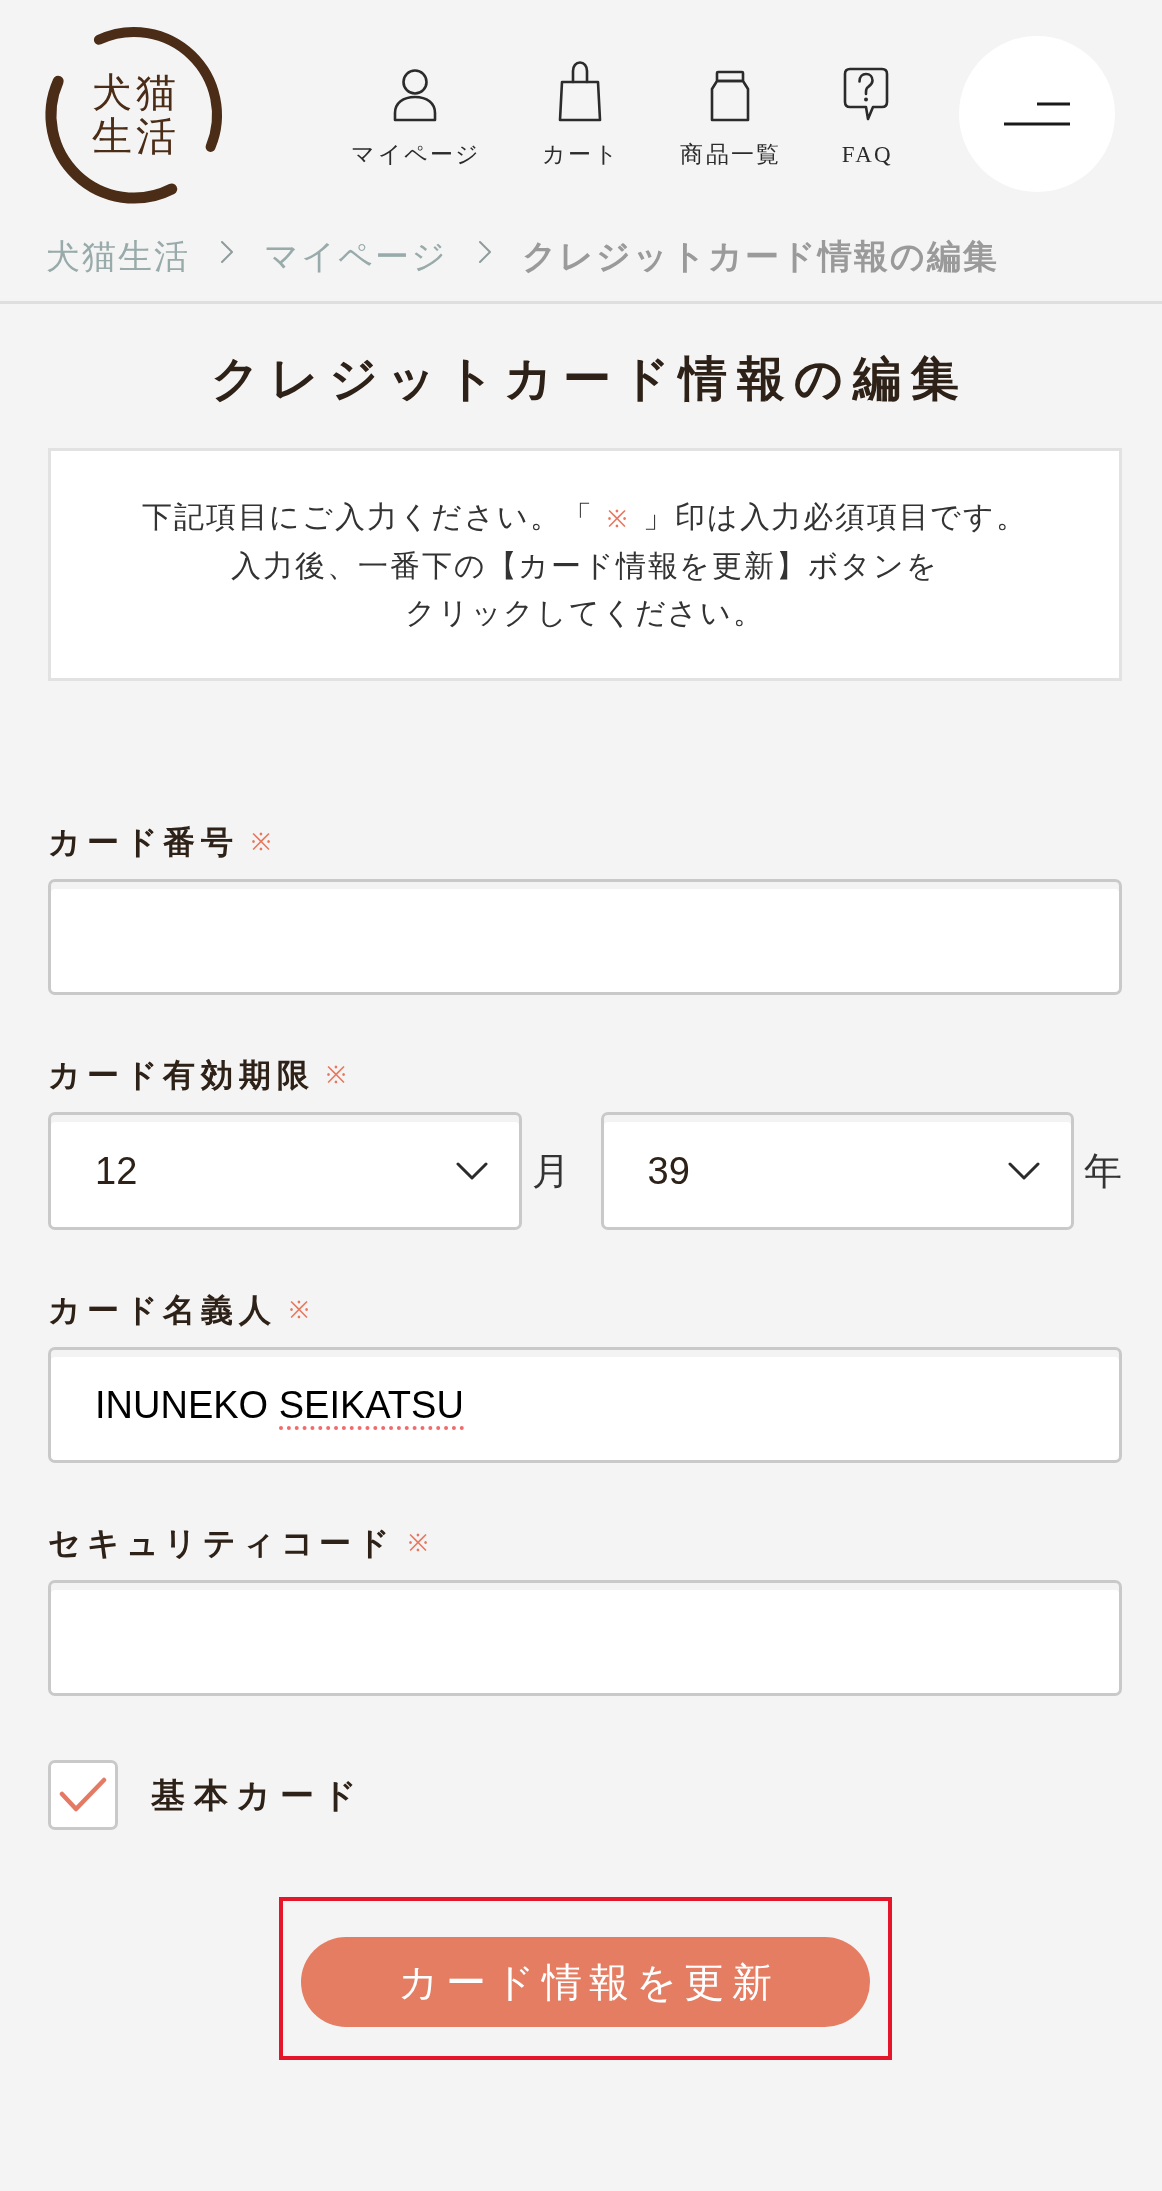 The height and width of the screenshot is (2191, 1162). I want to click on field-label: カード番号, so click(143, 842).